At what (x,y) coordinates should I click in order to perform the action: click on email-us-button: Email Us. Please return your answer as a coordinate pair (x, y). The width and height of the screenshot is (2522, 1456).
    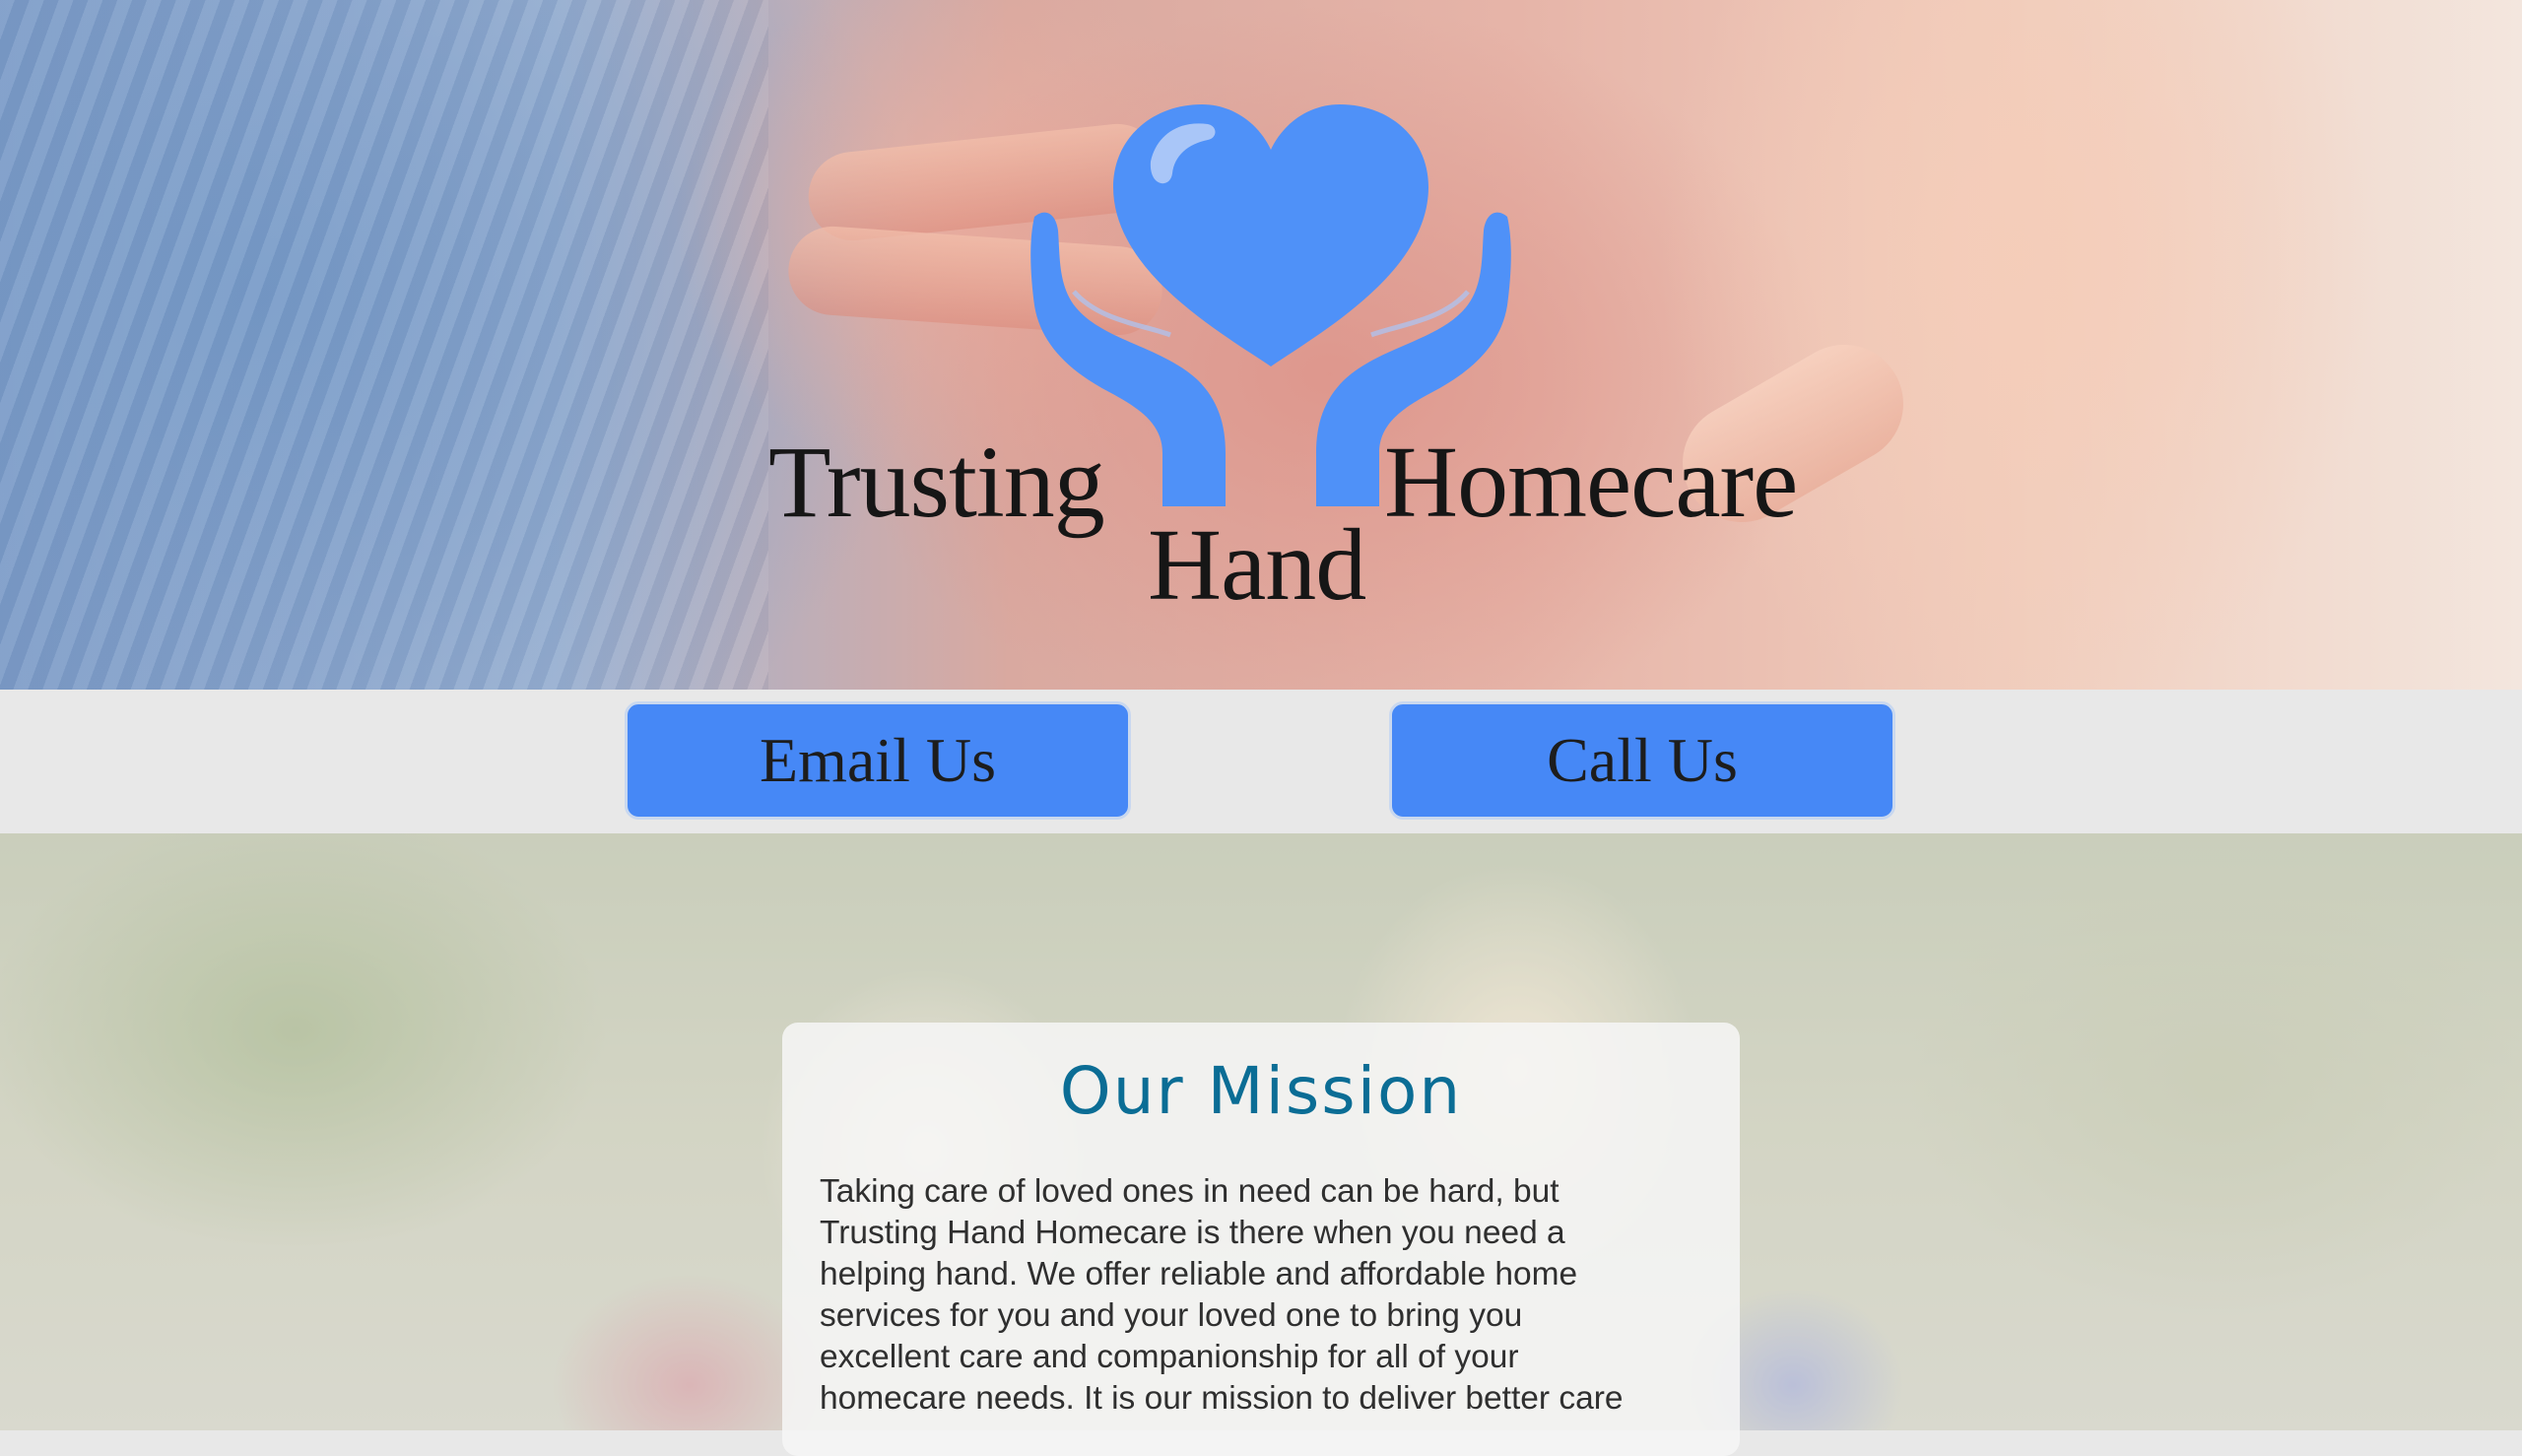
    Looking at the image, I should click on (878, 760).